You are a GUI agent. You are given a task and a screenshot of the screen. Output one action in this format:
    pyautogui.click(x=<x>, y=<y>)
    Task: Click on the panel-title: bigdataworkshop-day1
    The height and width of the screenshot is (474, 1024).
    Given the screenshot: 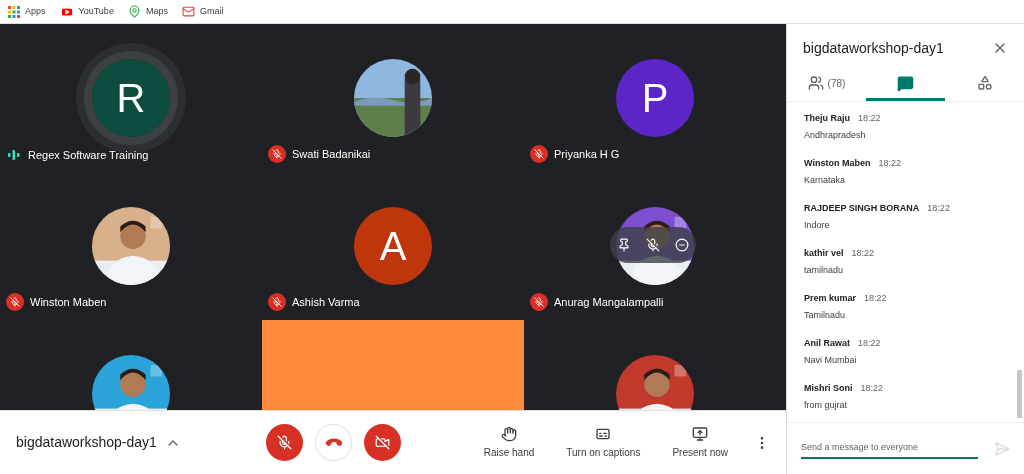 What is the action you would take?
    pyautogui.click(x=873, y=48)
    